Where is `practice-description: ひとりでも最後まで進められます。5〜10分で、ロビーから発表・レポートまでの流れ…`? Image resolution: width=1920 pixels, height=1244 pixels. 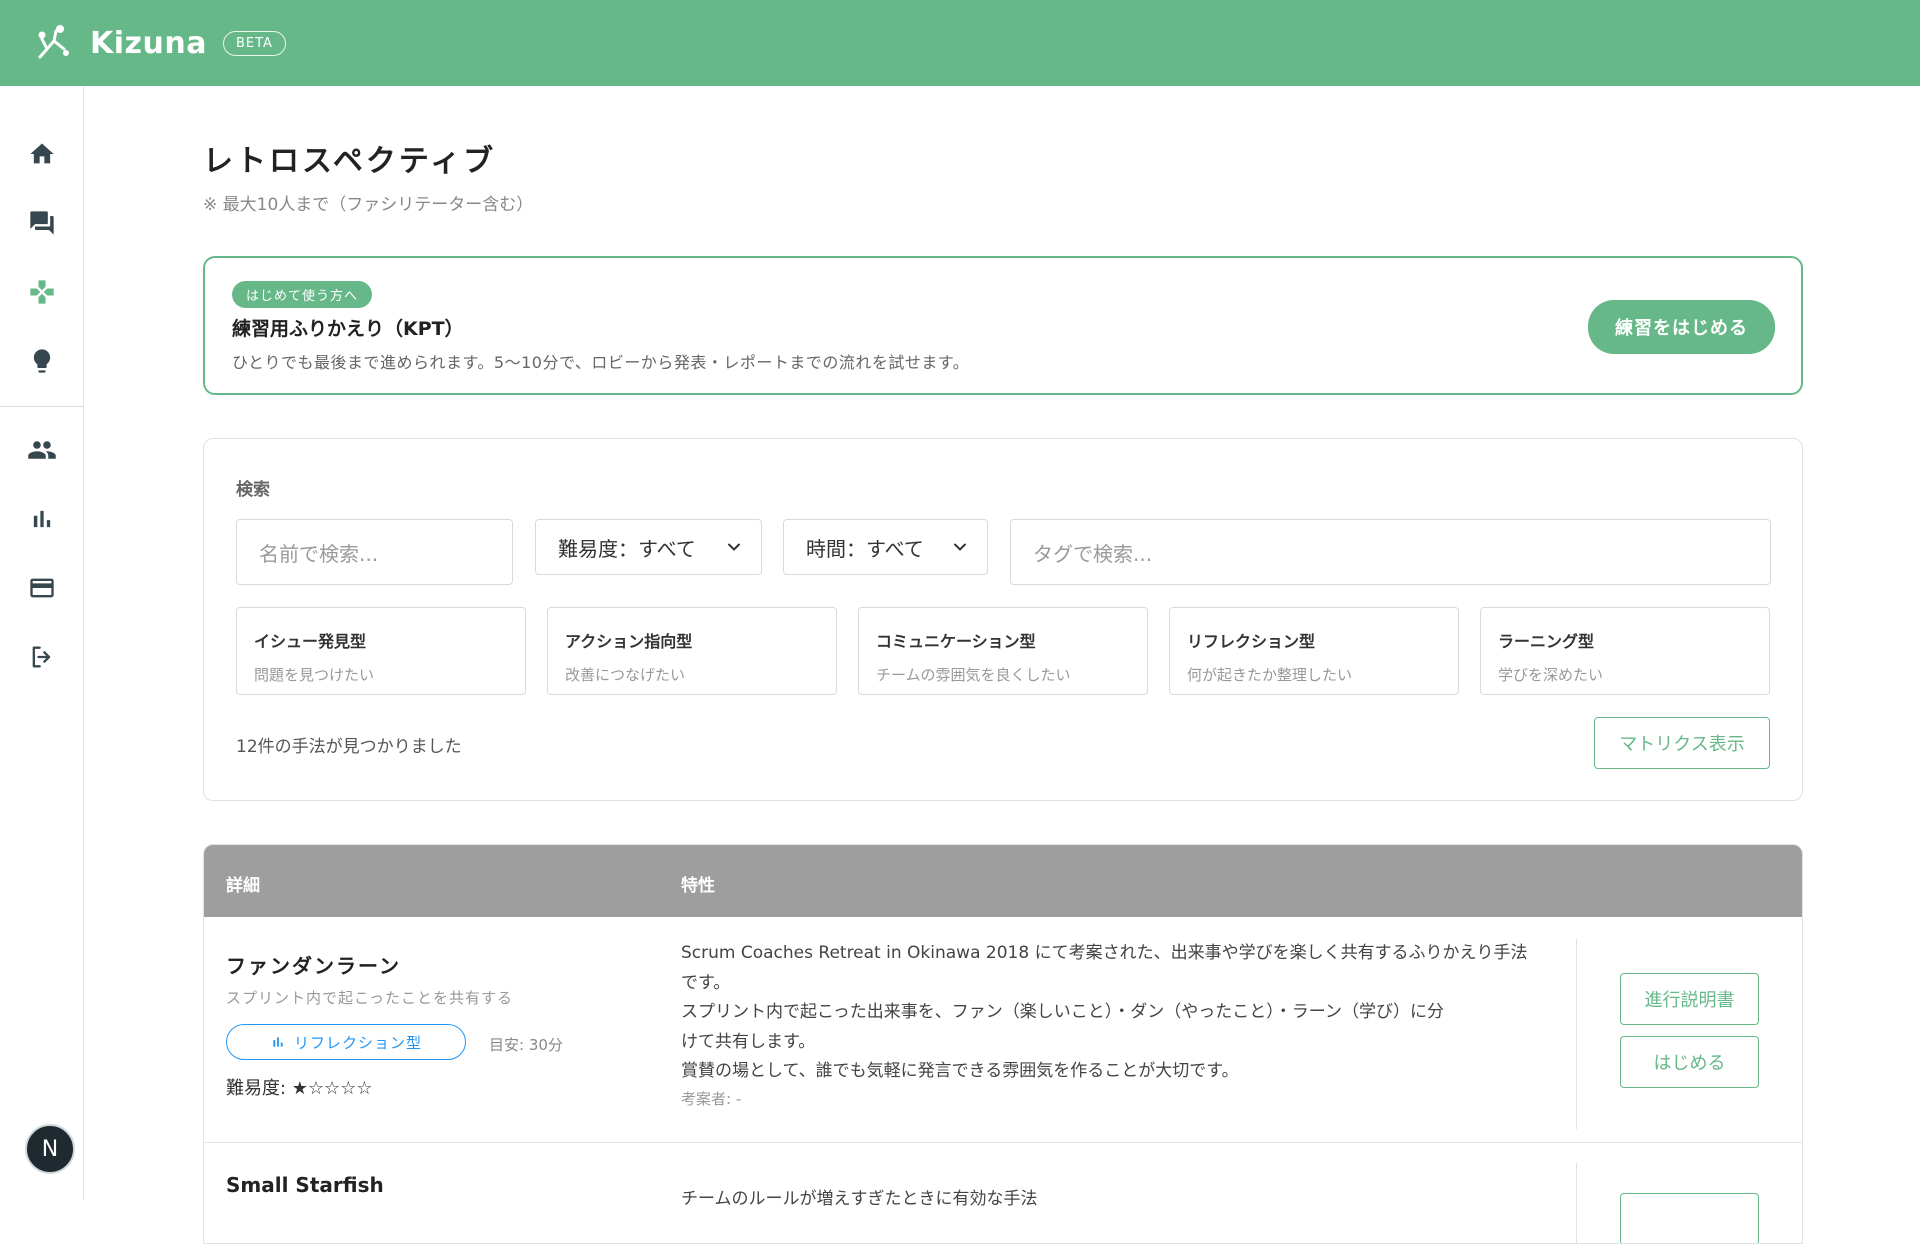
practice-description: ひとりでも最後まで進められます。5〜10分で、ロビーから発表・レポートまでの流れ… is located at coordinates (601, 362).